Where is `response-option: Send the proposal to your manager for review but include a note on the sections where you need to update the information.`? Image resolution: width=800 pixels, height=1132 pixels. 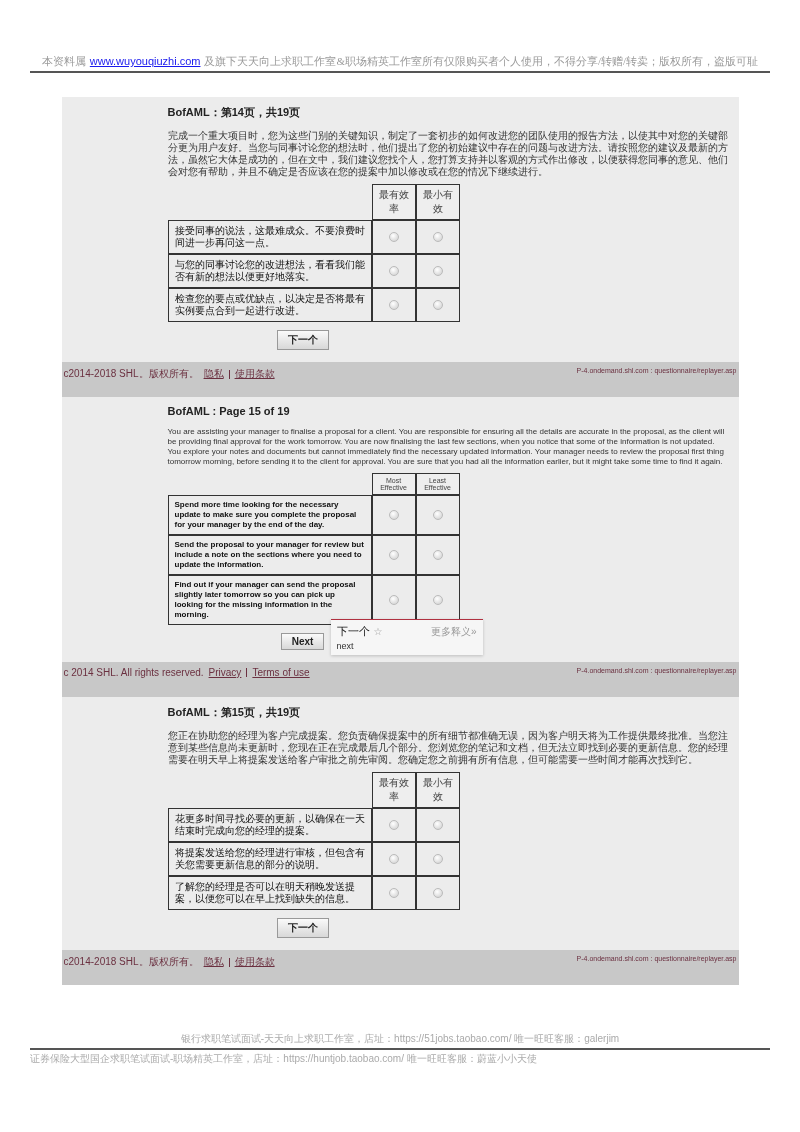
response-option: Send the proposal to your manager for review but include a note on the sections where you need to update the information. is located at coordinates (269, 555).